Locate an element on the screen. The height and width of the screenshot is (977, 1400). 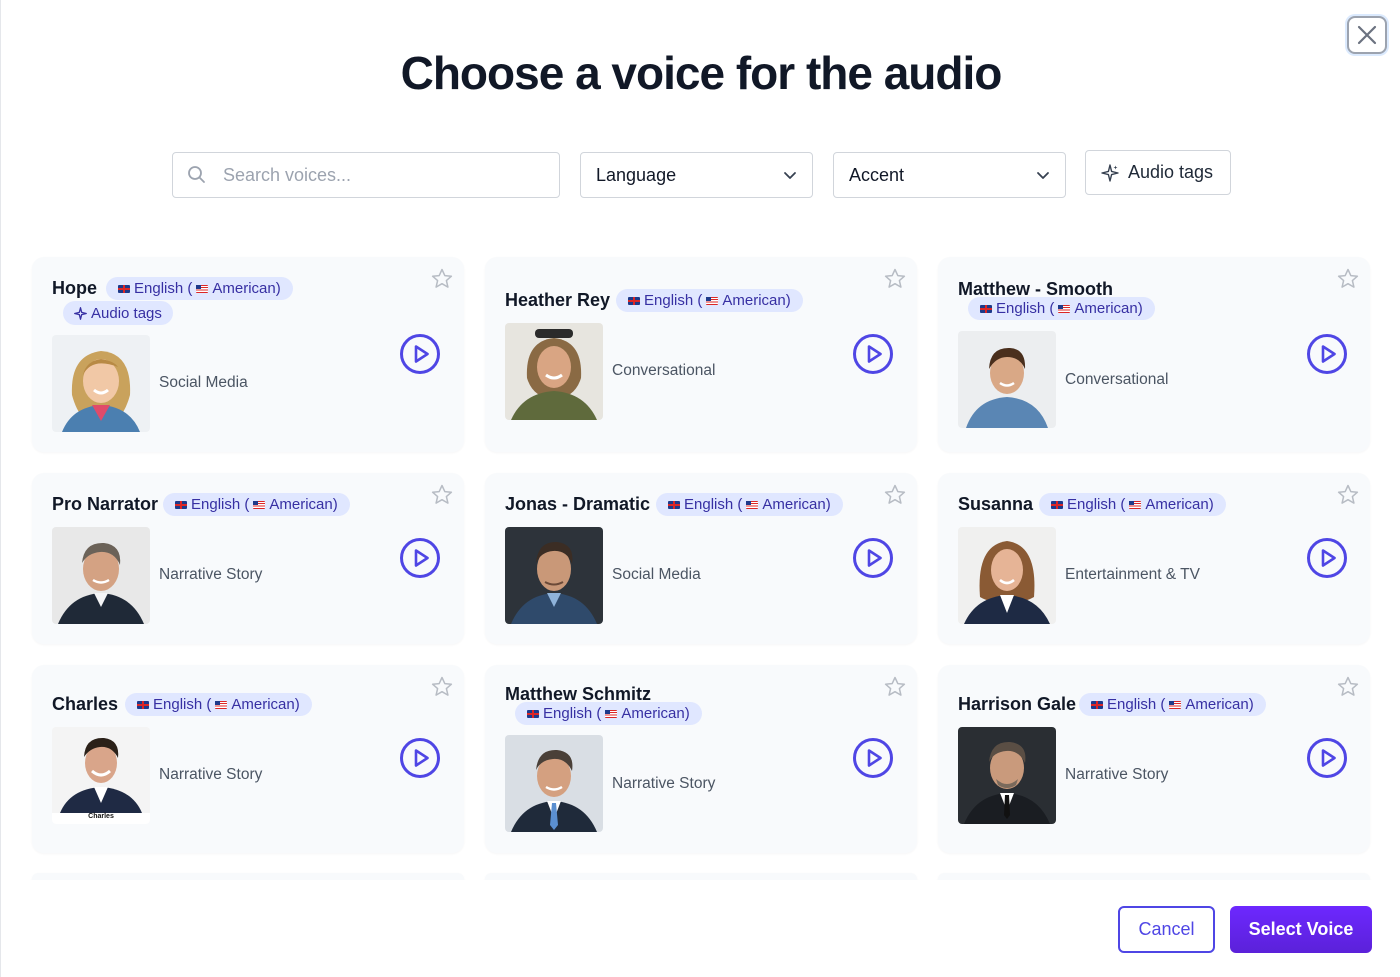
audio-tags-filter-button: Audio tags is located at coordinates (1158, 172).